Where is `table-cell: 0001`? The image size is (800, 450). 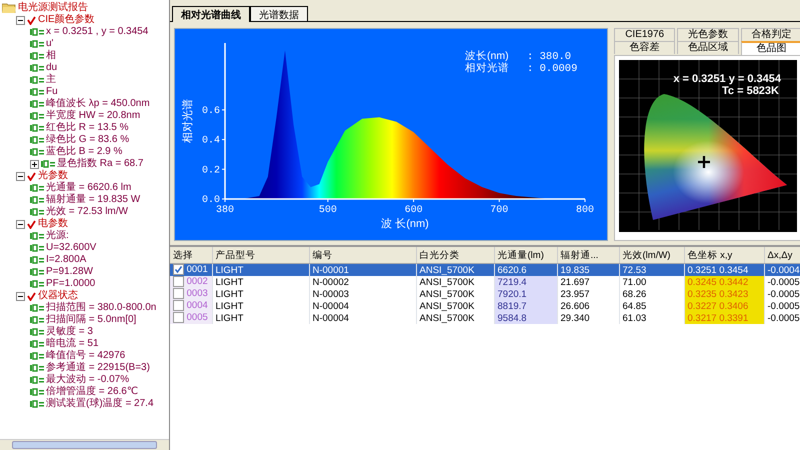 table-cell: 0001 is located at coordinates (197, 270).